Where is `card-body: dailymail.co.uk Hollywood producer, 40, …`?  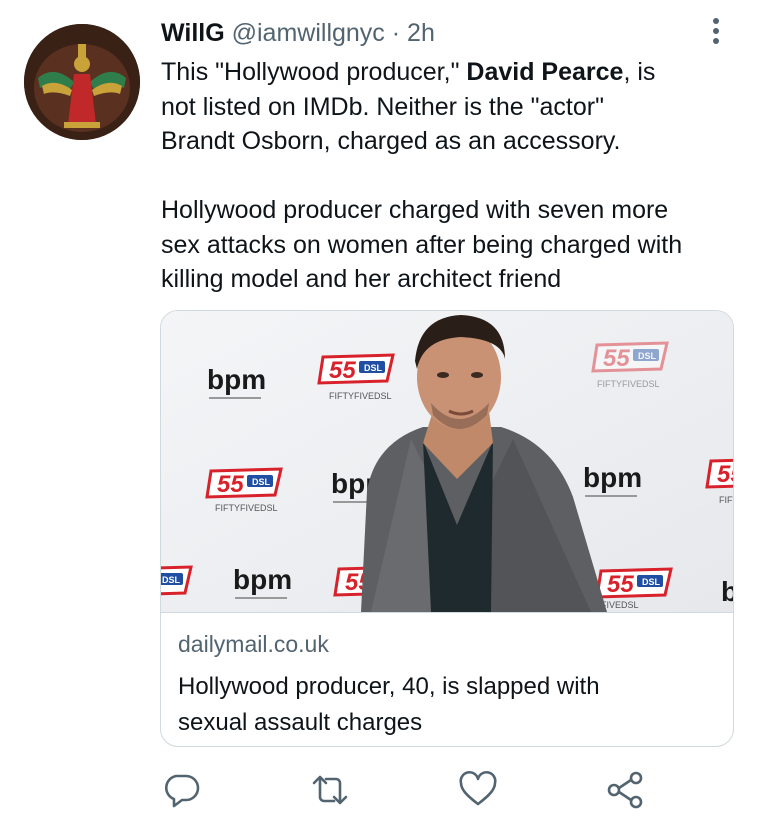
card-body: dailymail.co.uk Hollywood producer, 40, … is located at coordinates (447, 679).